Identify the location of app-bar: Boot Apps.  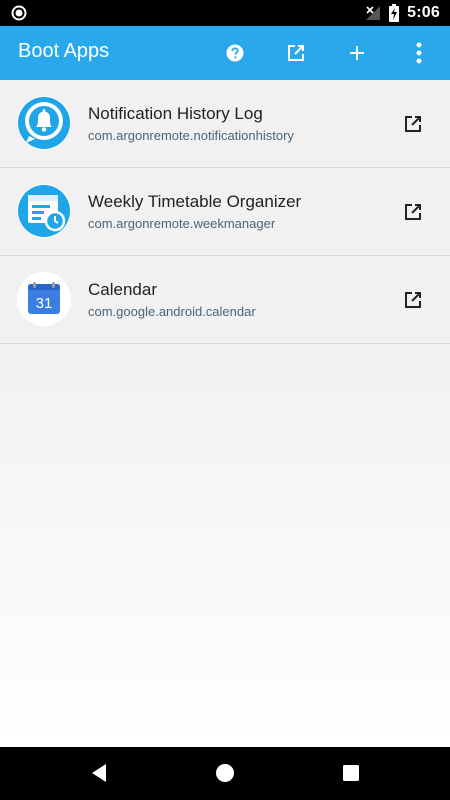
(225, 53).